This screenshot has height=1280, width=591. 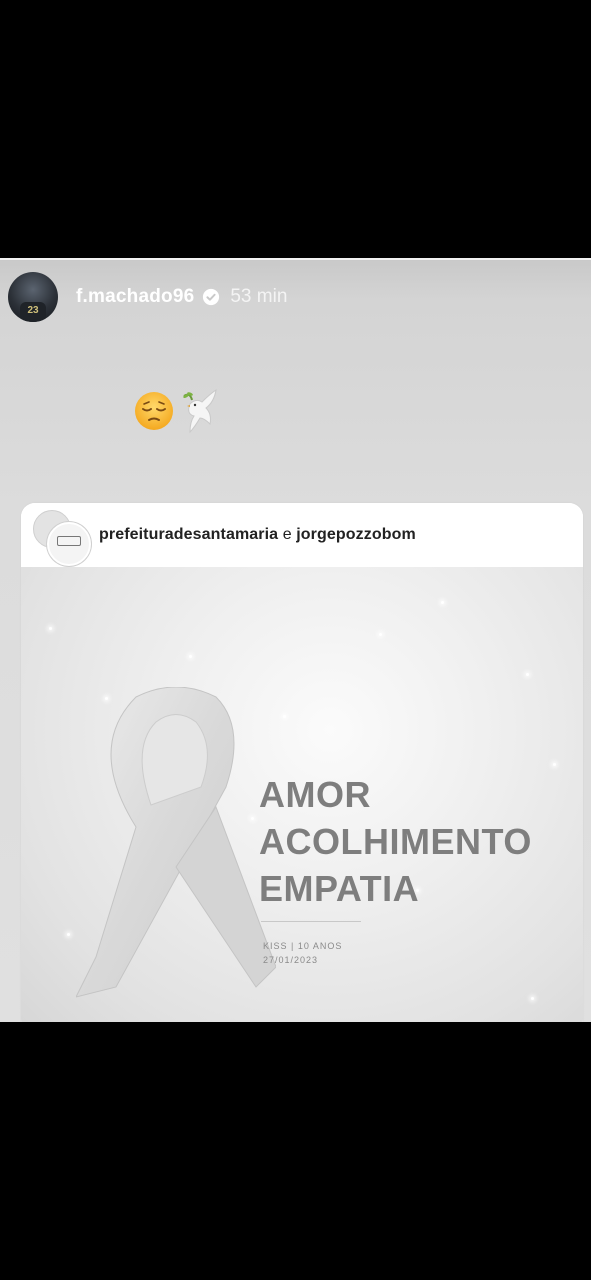 What do you see at coordinates (188, 534) in the screenshot?
I see `account-name: prefeituradesantamaria` at bounding box center [188, 534].